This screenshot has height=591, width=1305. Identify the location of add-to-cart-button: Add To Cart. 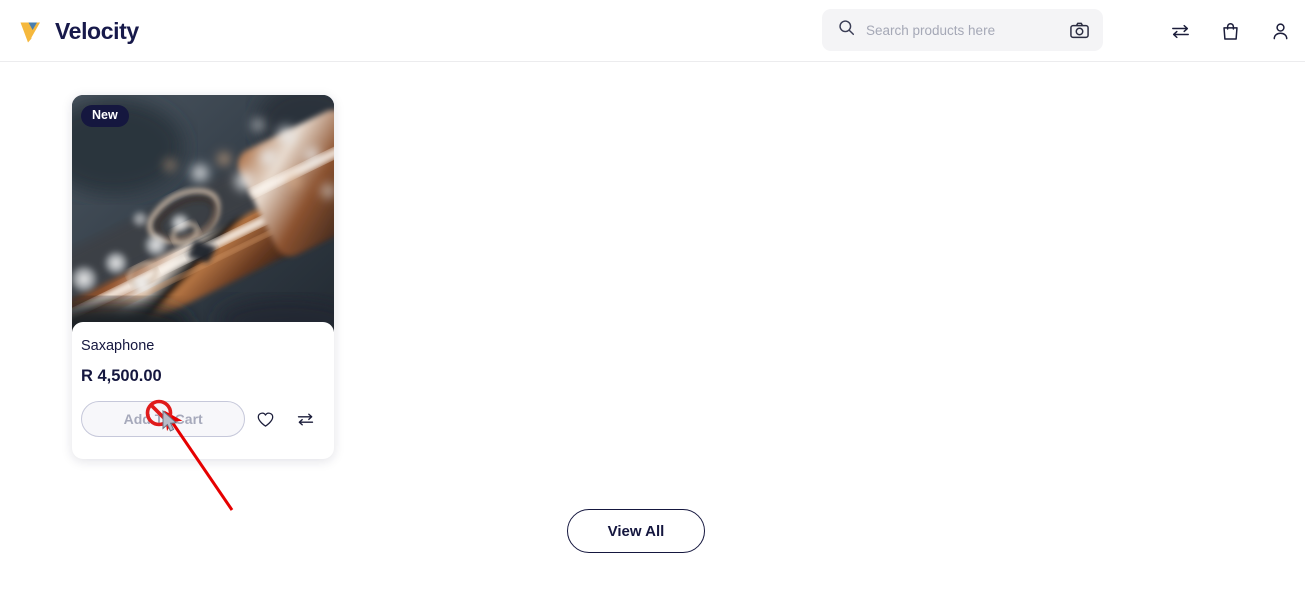
(163, 419).